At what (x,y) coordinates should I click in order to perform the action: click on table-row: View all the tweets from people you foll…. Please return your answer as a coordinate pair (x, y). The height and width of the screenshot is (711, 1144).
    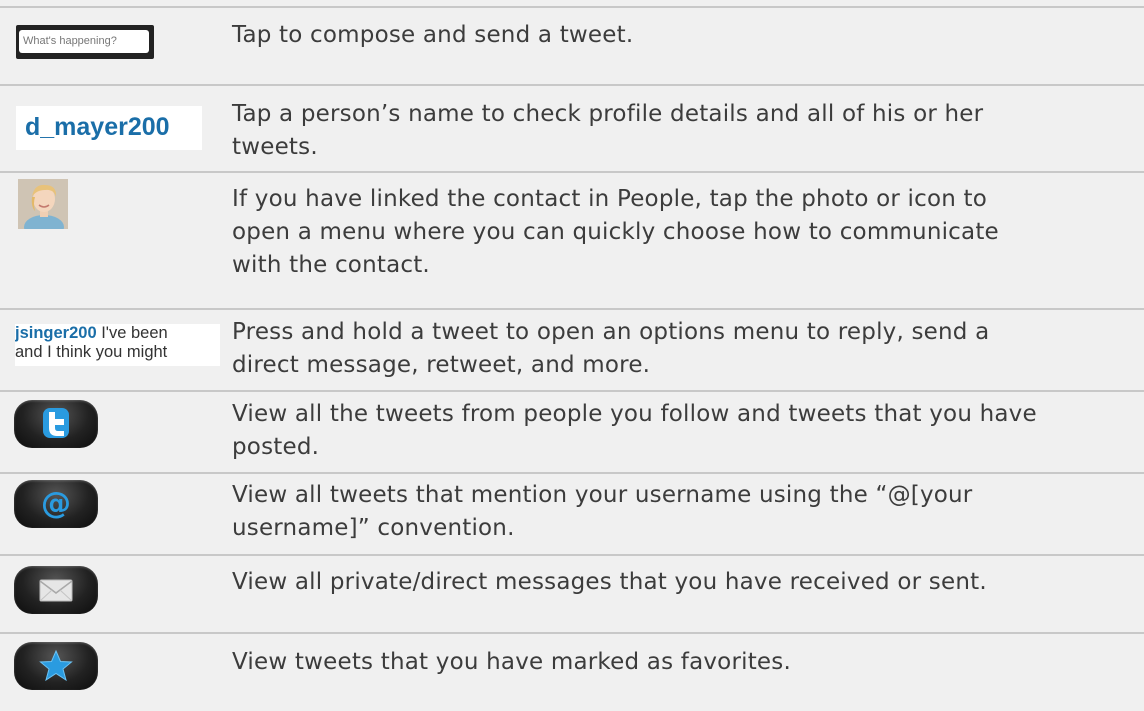
    Looking at the image, I should click on (572, 431).